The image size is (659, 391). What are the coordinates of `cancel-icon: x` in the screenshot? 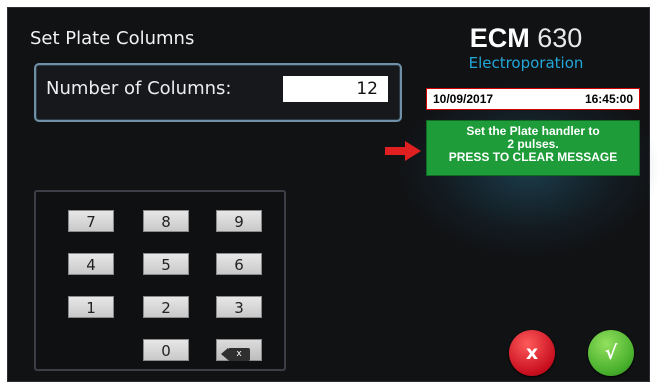 It's located at (532, 353).